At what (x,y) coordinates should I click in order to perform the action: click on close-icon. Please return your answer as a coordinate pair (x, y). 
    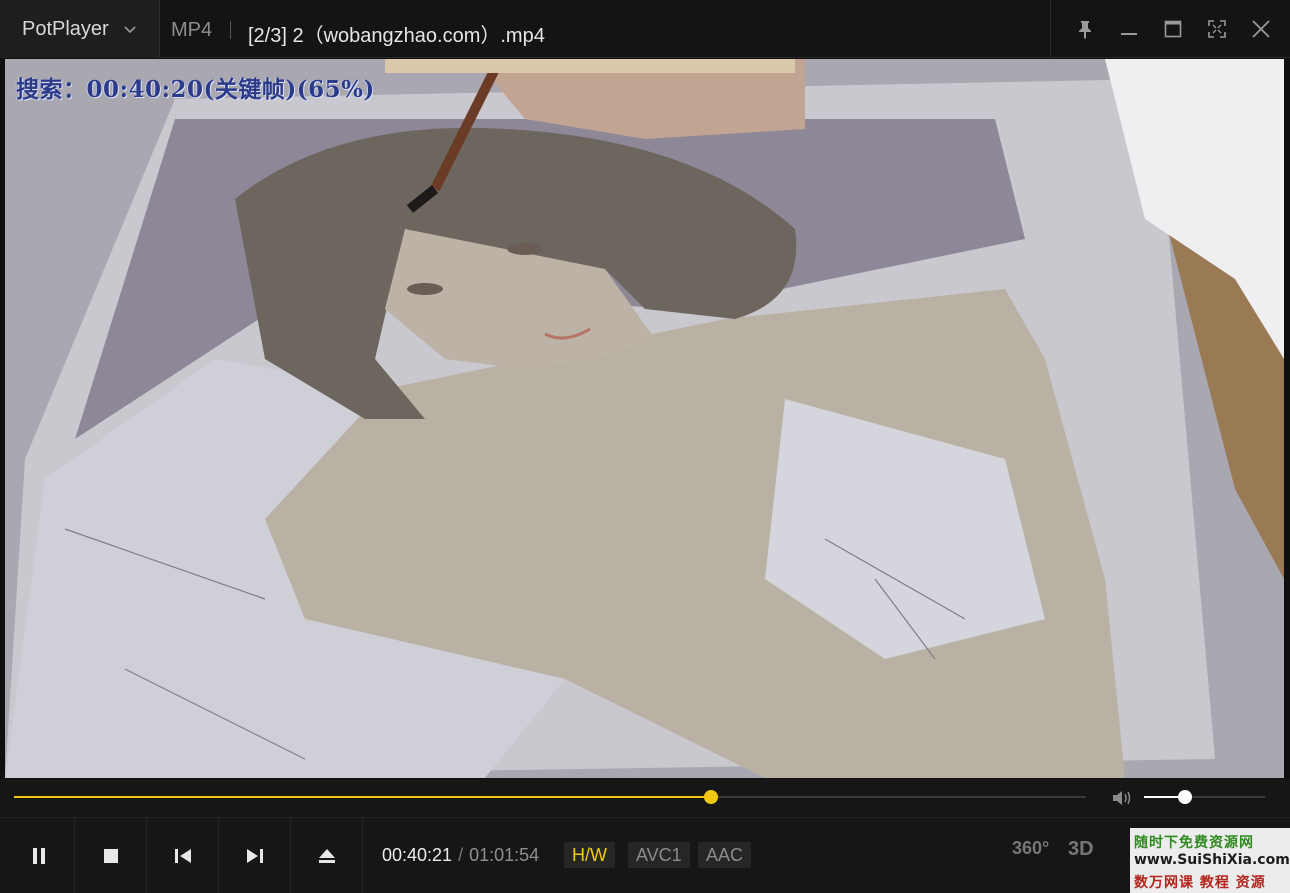
    Looking at the image, I should click on (1261, 29).